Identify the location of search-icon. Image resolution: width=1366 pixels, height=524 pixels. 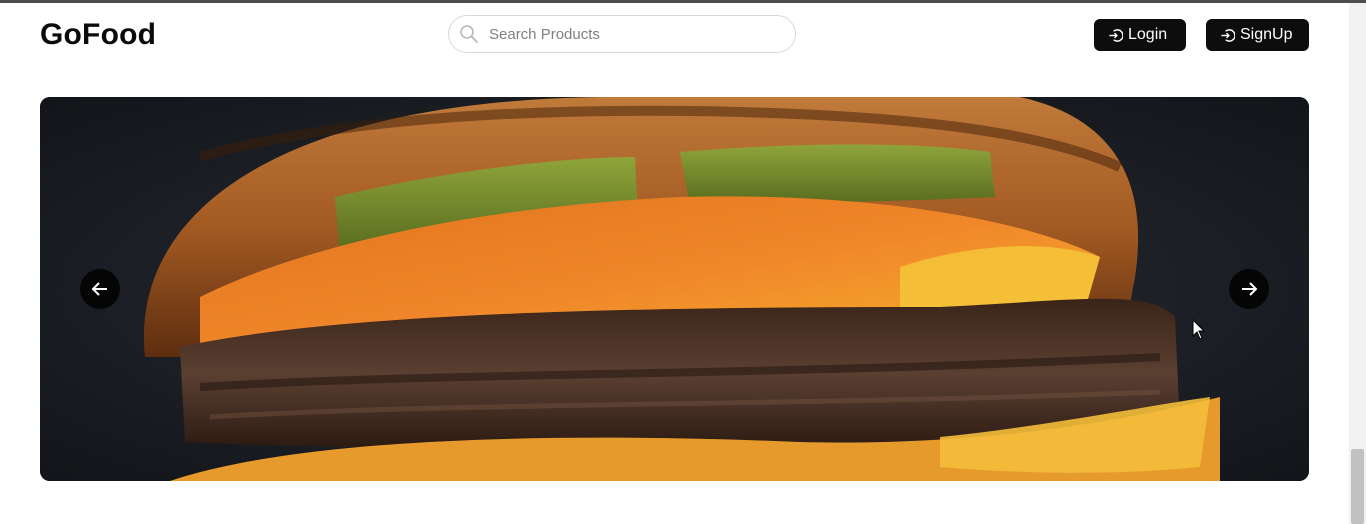
(469, 34).